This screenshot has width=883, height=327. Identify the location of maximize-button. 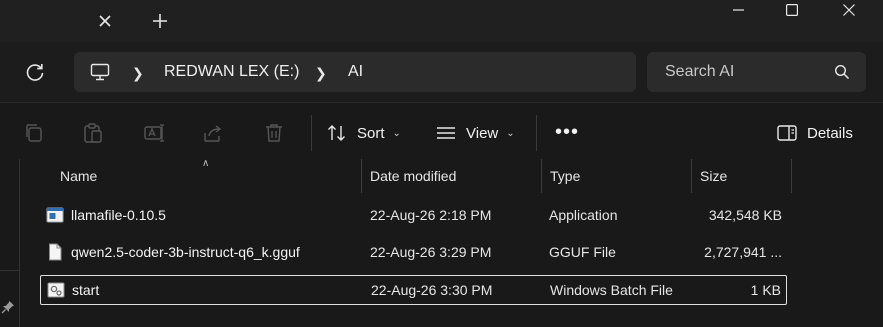
(792, 10).